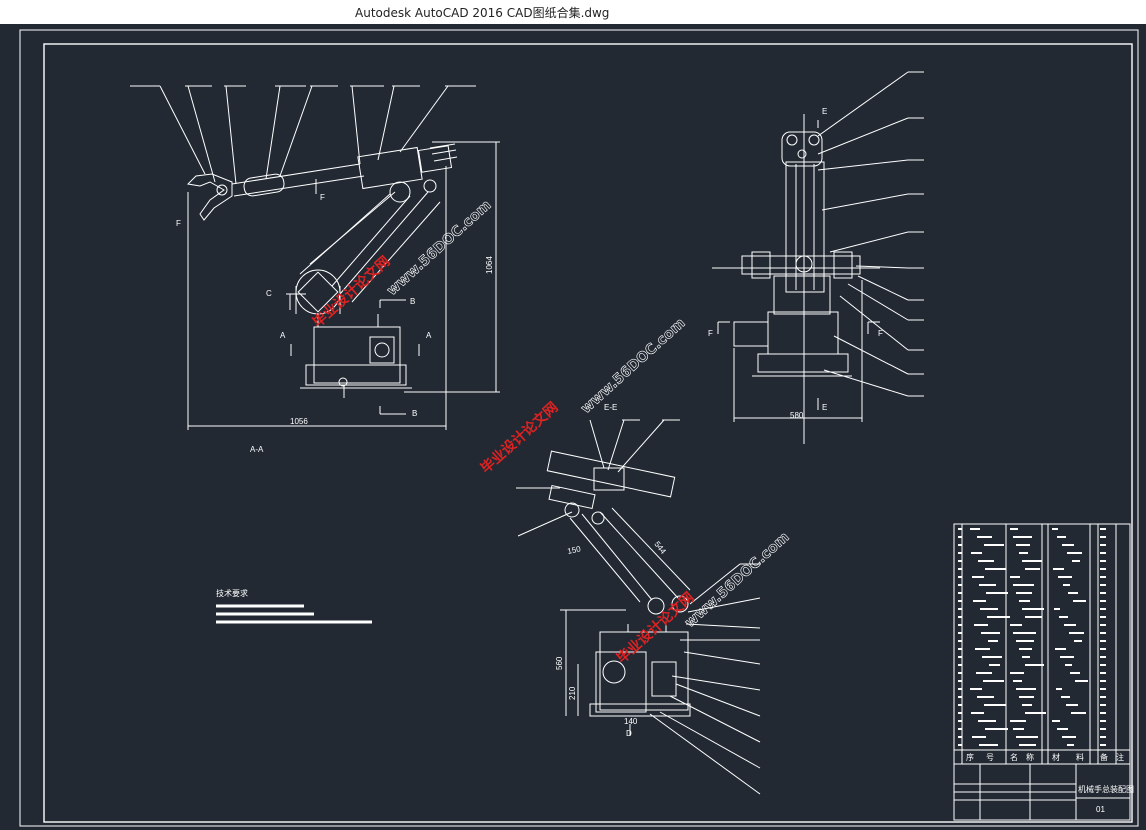  What do you see at coordinates (489, 265) in the screenshot?
I see `dim-height-front: 1064` at bounding box center [489, 265].